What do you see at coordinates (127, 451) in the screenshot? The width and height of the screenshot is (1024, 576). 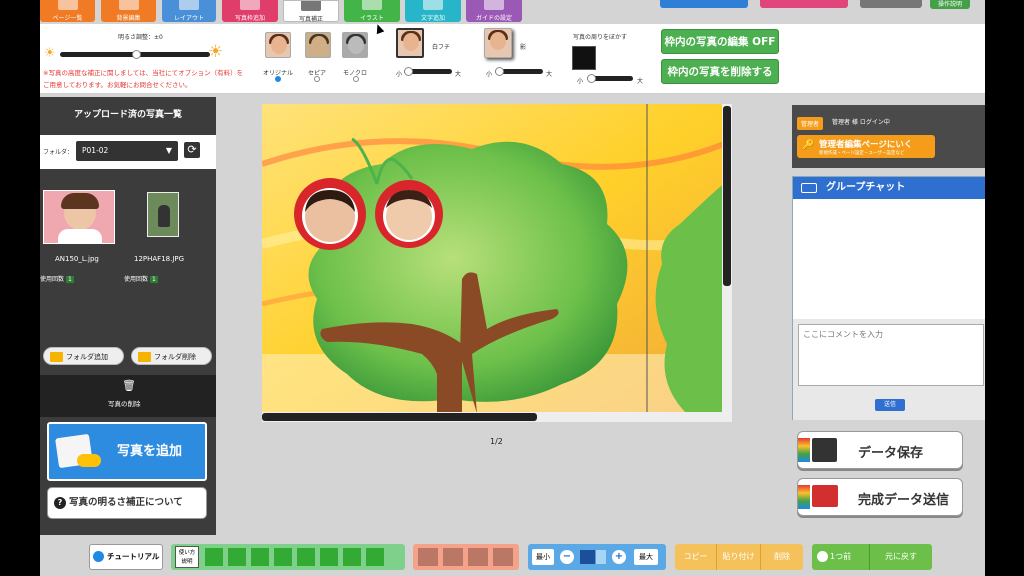 I see `add-photo-button: 写真を追加` at bounding box center [127, 451].